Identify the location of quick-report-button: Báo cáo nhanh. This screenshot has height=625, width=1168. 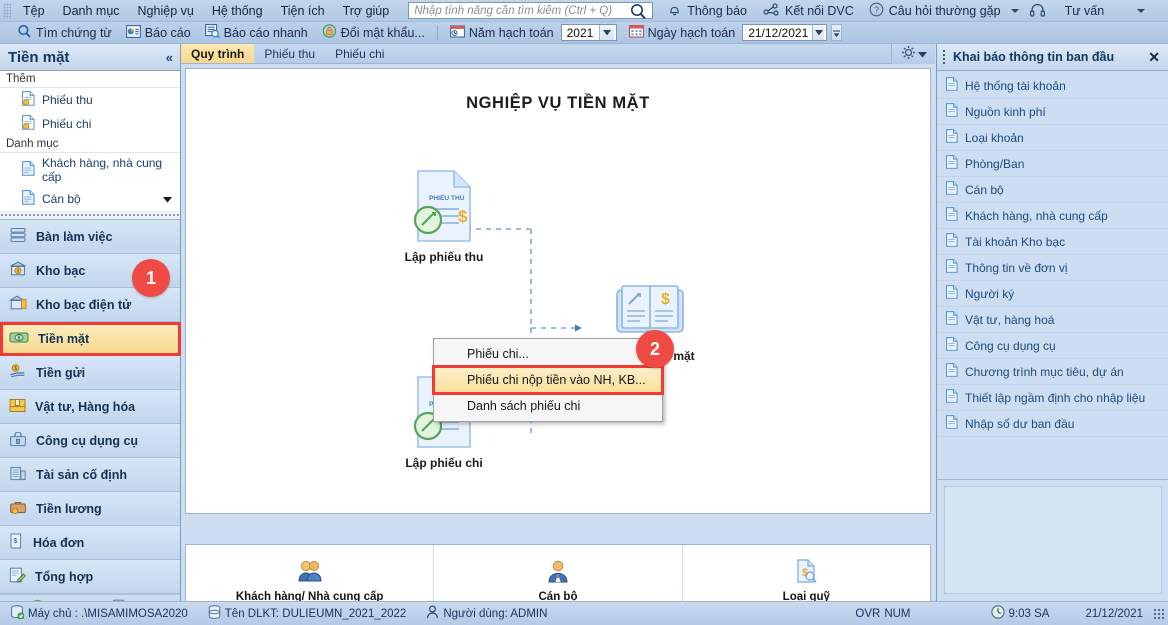
(256, 32).